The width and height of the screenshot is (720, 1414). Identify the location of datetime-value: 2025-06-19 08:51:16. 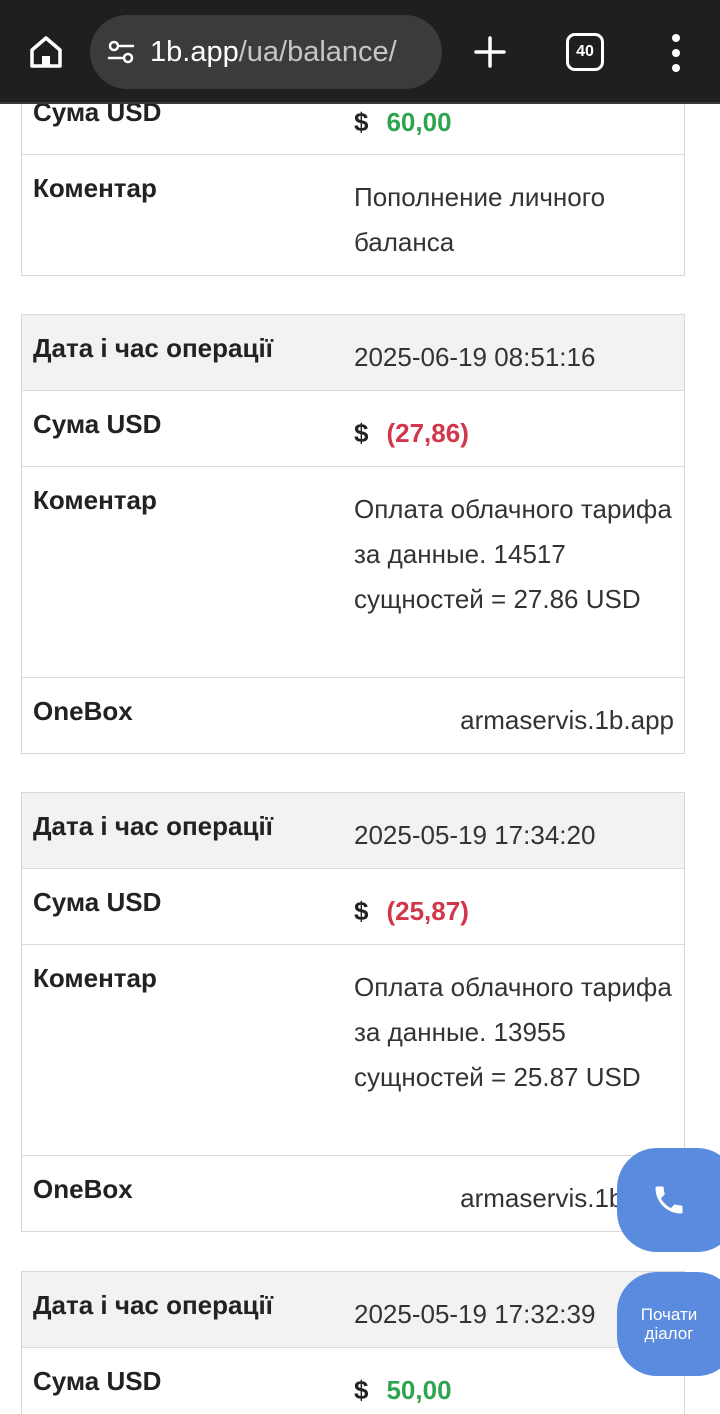
(475, 357).